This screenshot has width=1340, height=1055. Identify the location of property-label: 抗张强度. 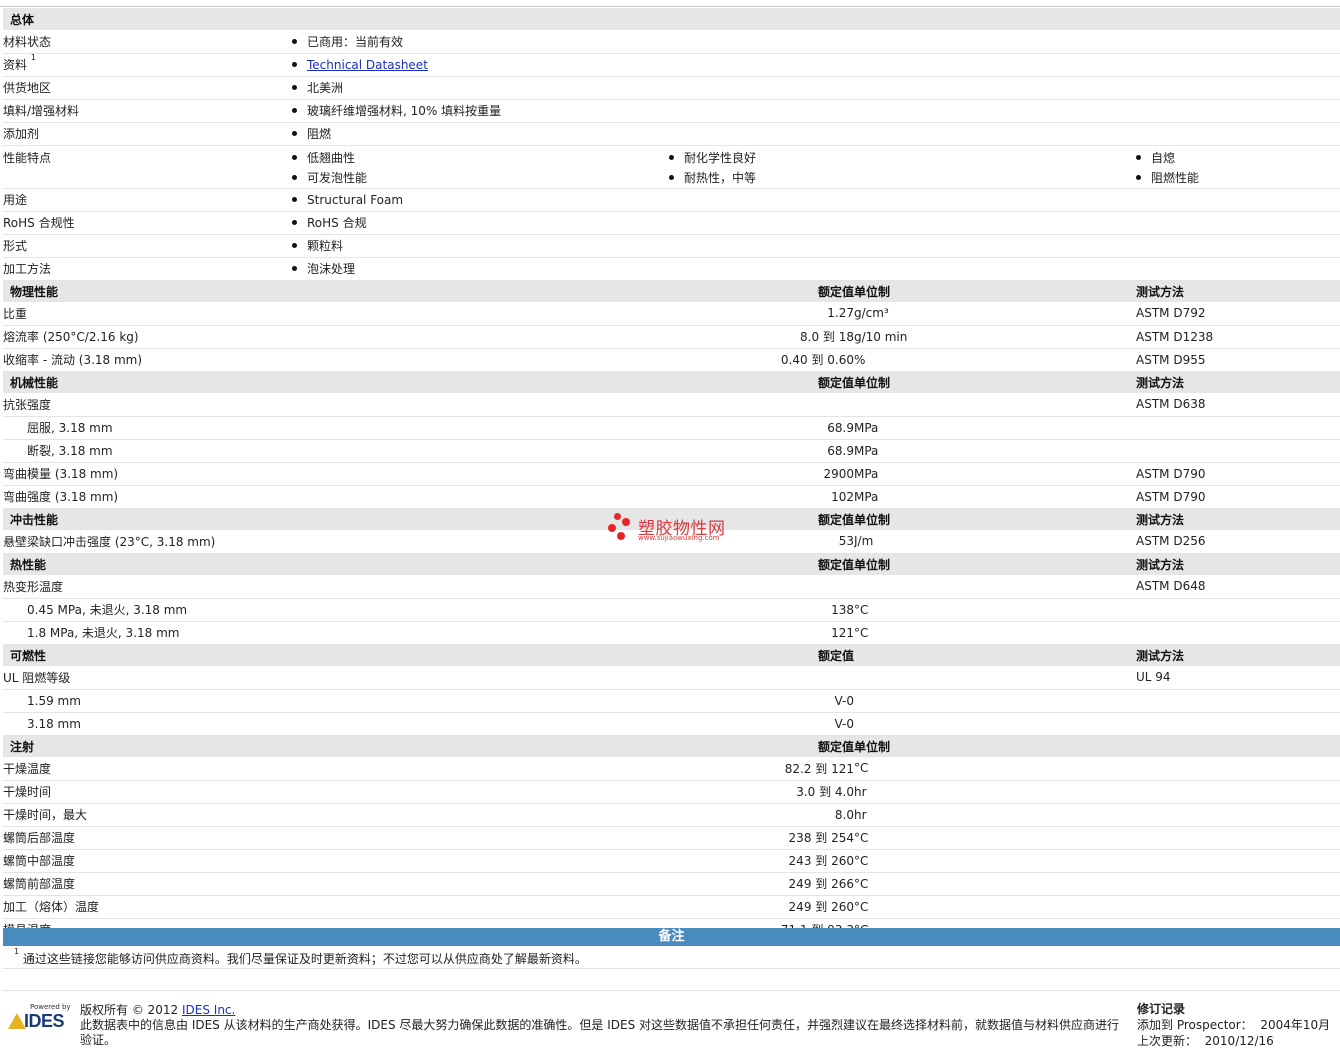
(336, 405).